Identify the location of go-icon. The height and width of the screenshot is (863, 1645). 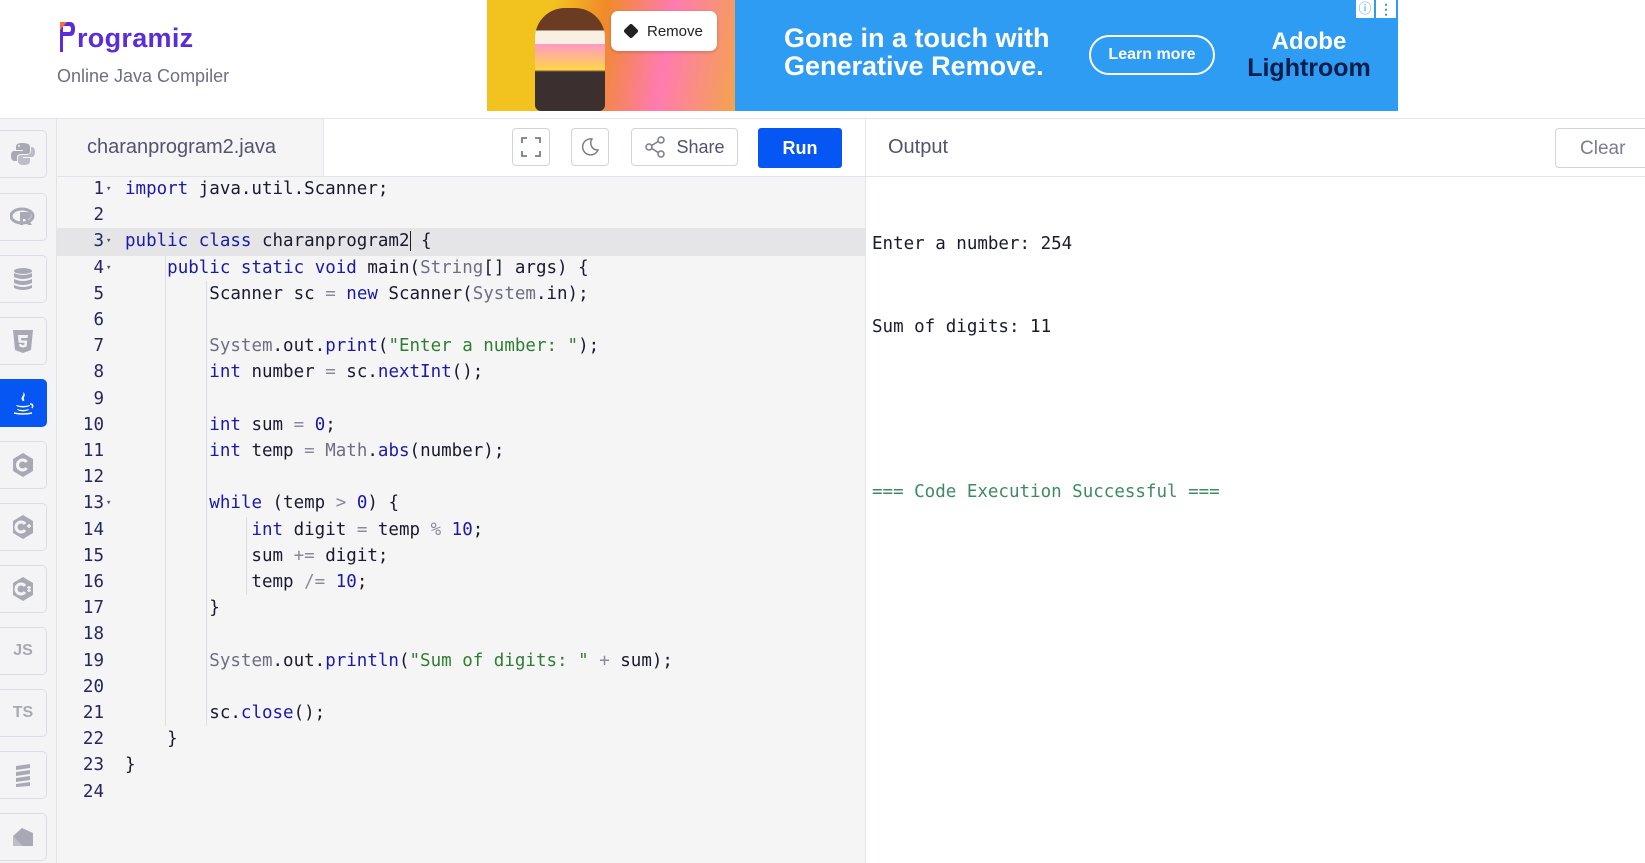
(23, 775).